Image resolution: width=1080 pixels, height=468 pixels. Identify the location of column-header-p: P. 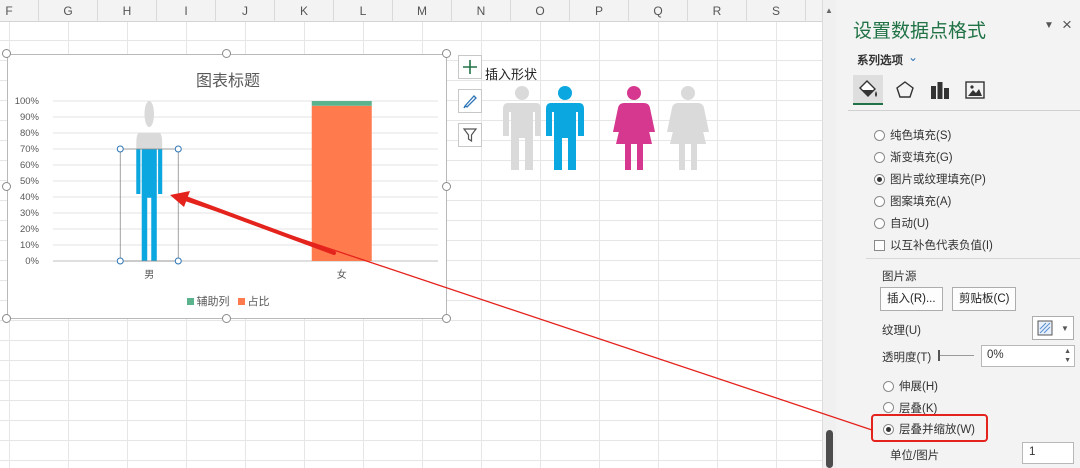
(599, 11).